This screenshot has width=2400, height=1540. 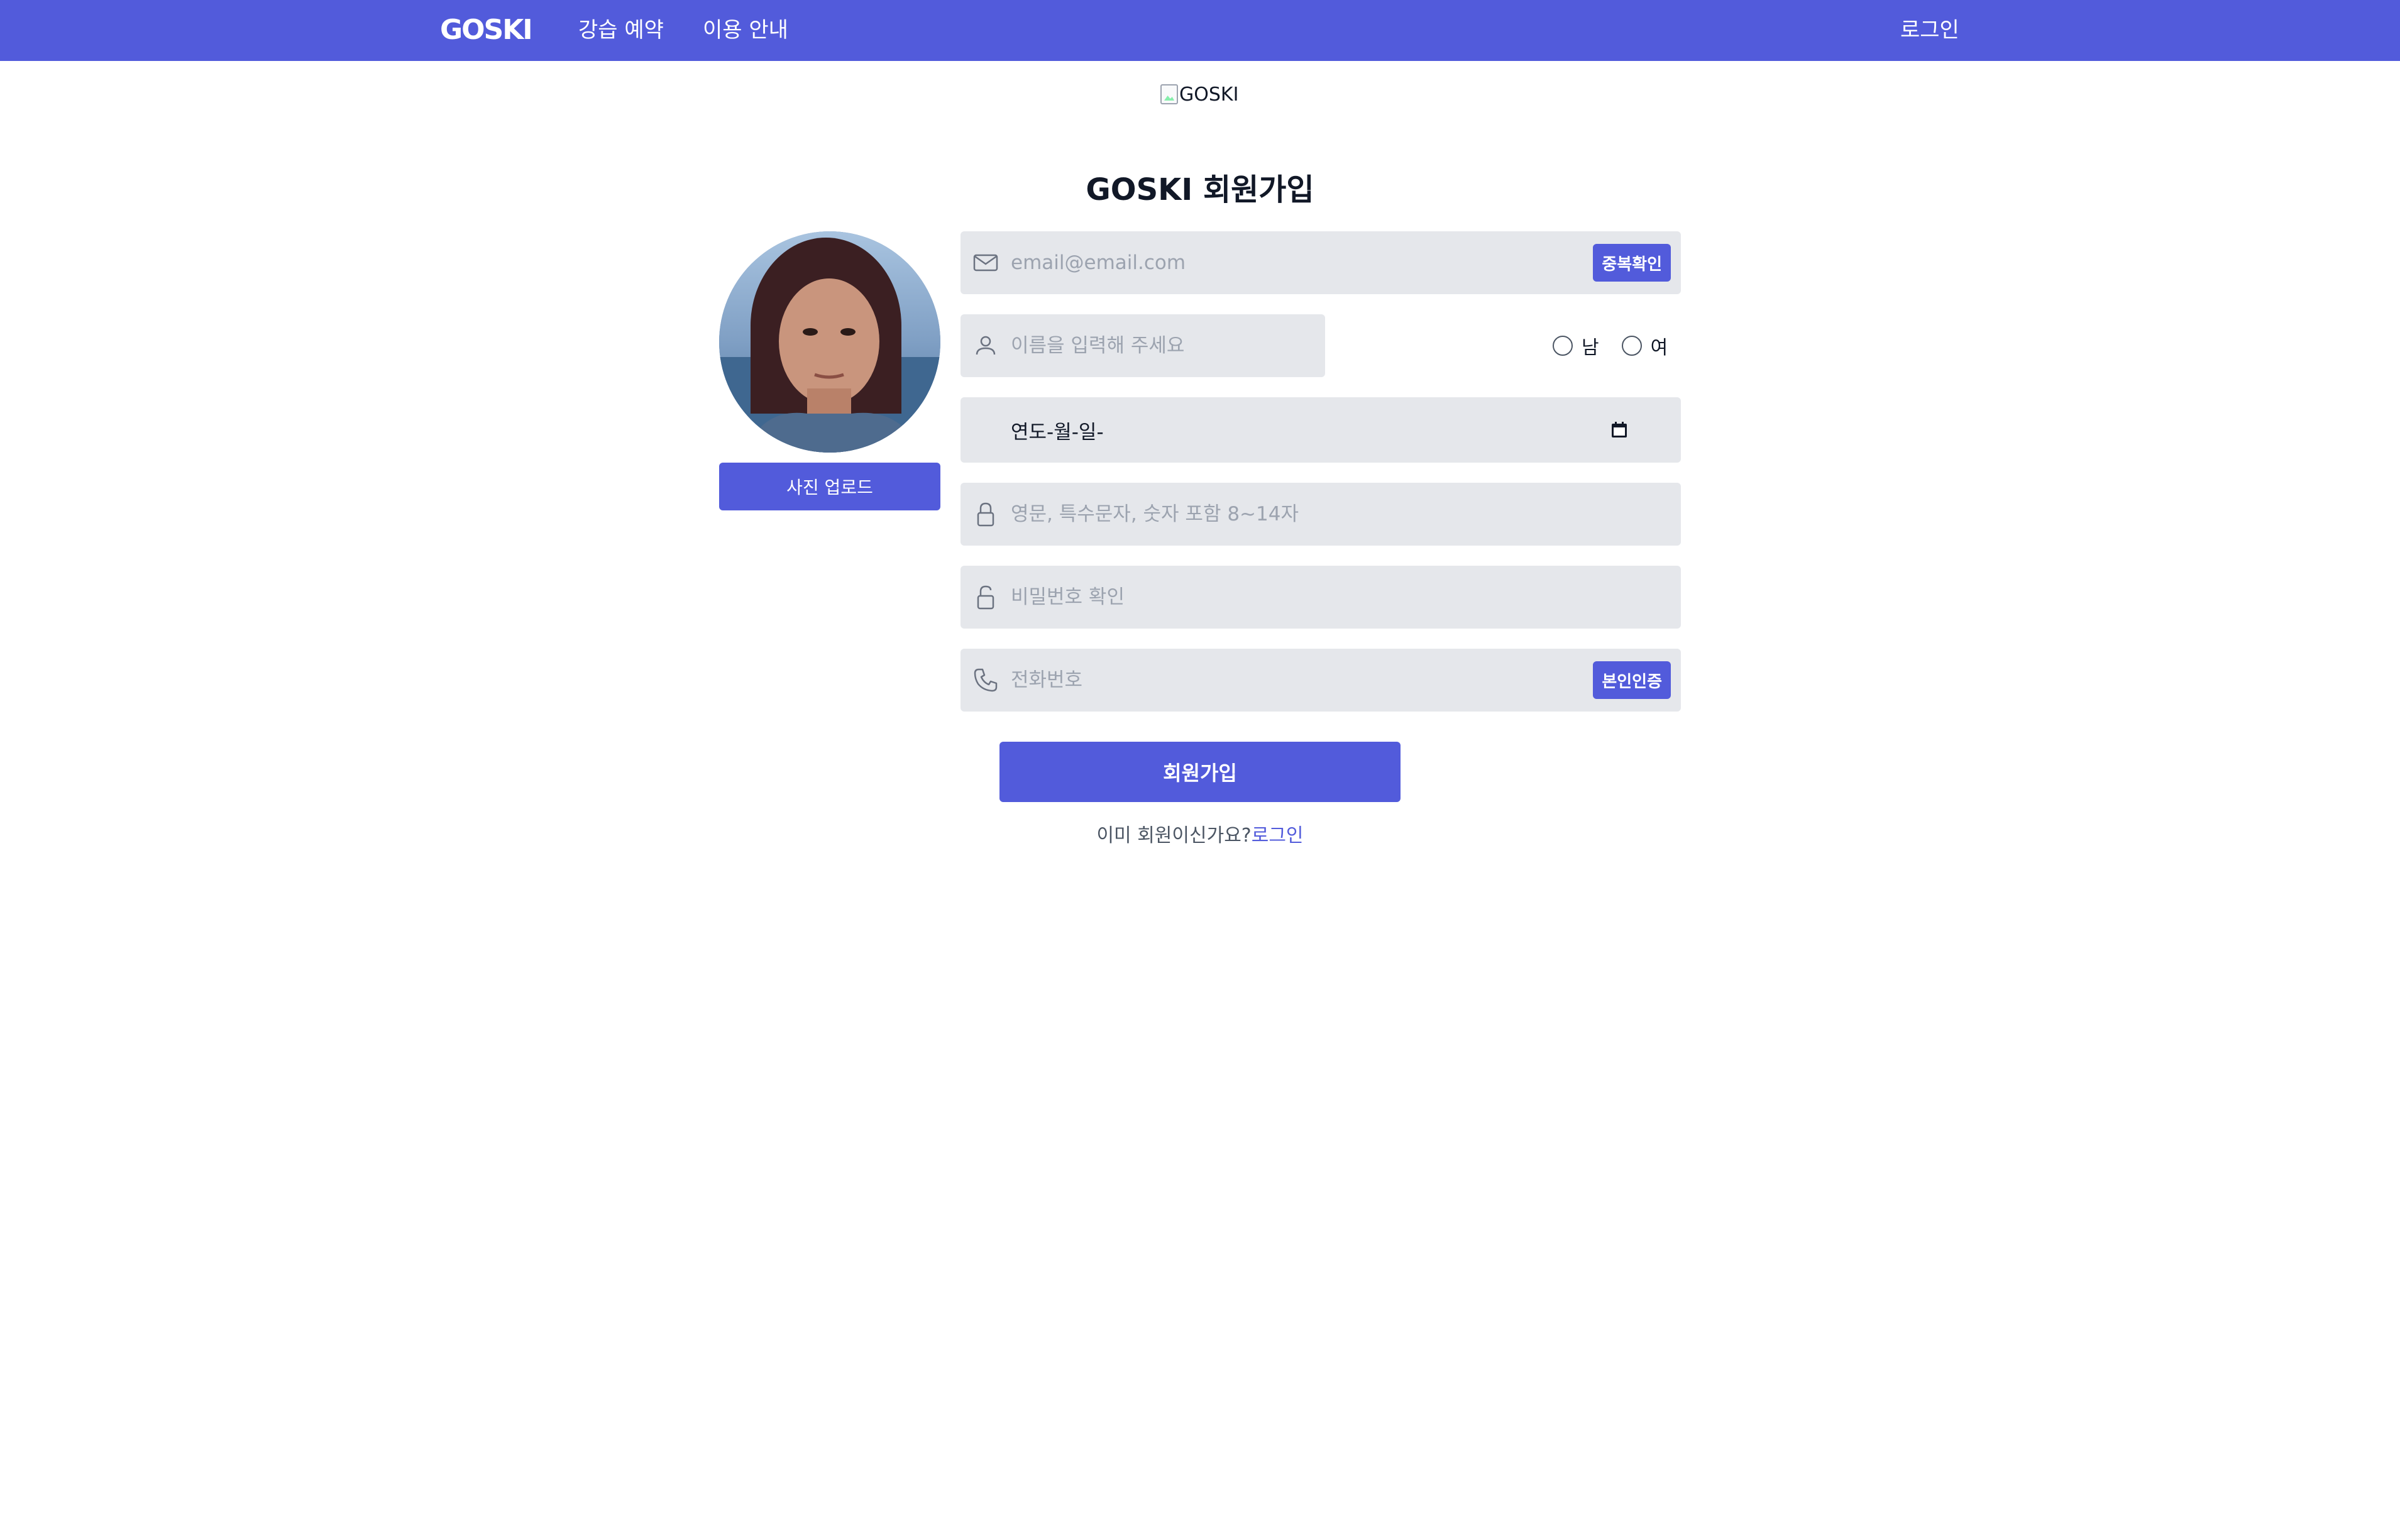 I want to click on gender-radio-group: 남 여, so click(x=1610, y=346).